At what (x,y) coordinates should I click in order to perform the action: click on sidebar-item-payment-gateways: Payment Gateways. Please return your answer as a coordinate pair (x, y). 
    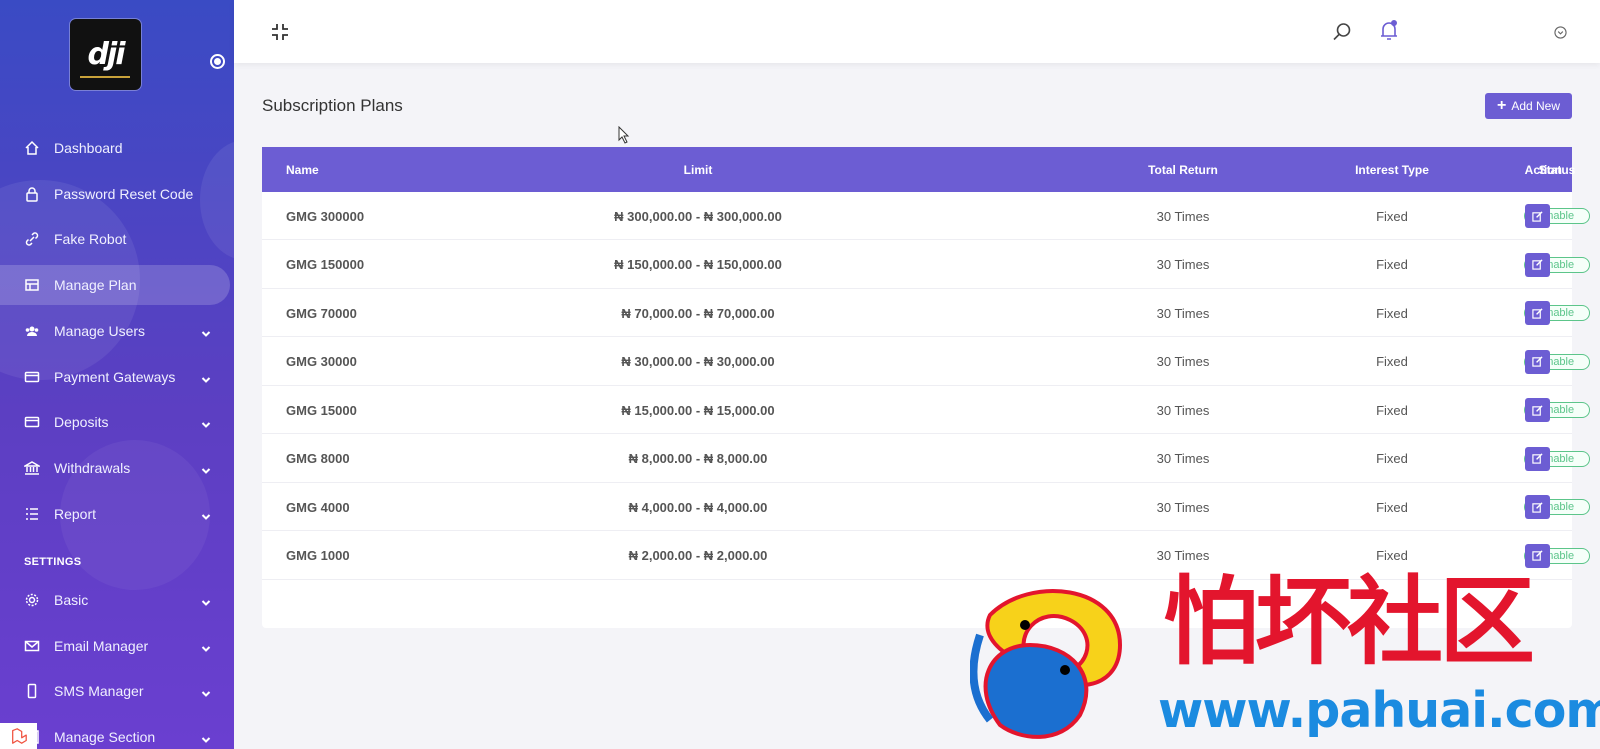
    Looking at the image, I should click on (115, 377).